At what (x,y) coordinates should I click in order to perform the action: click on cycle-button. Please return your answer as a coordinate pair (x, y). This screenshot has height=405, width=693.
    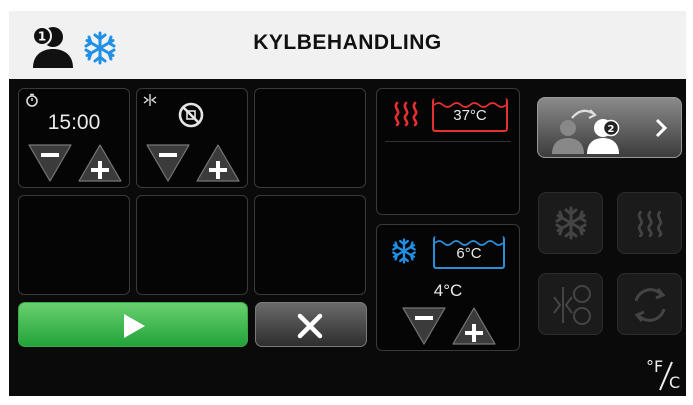
    Looking at the image, I should click on (649, 304).